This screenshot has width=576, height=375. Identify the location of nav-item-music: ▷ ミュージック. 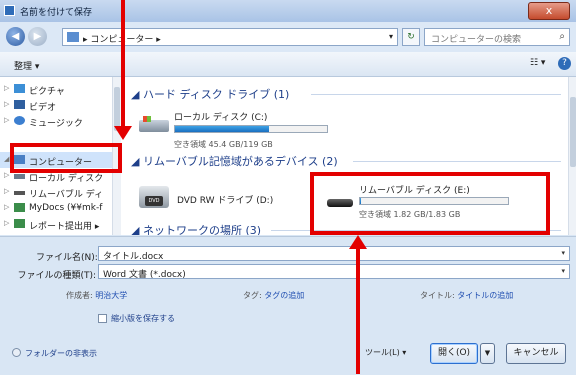
(60, 121).